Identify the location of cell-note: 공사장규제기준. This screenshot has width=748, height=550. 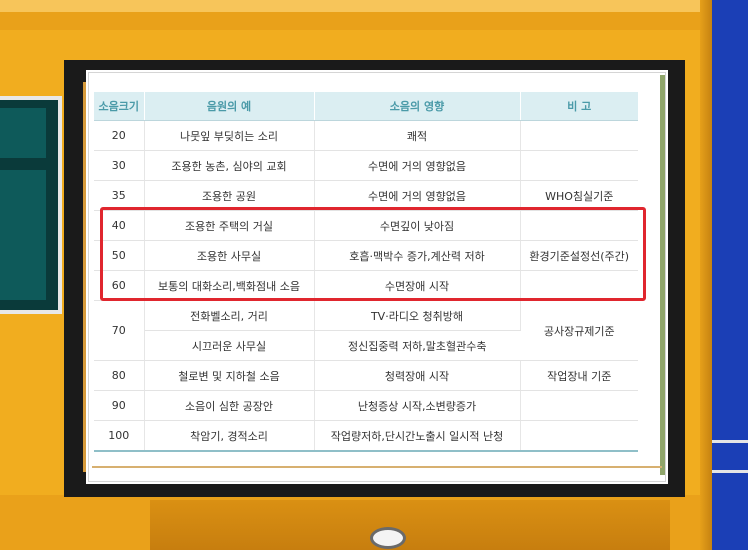
(579, 330).